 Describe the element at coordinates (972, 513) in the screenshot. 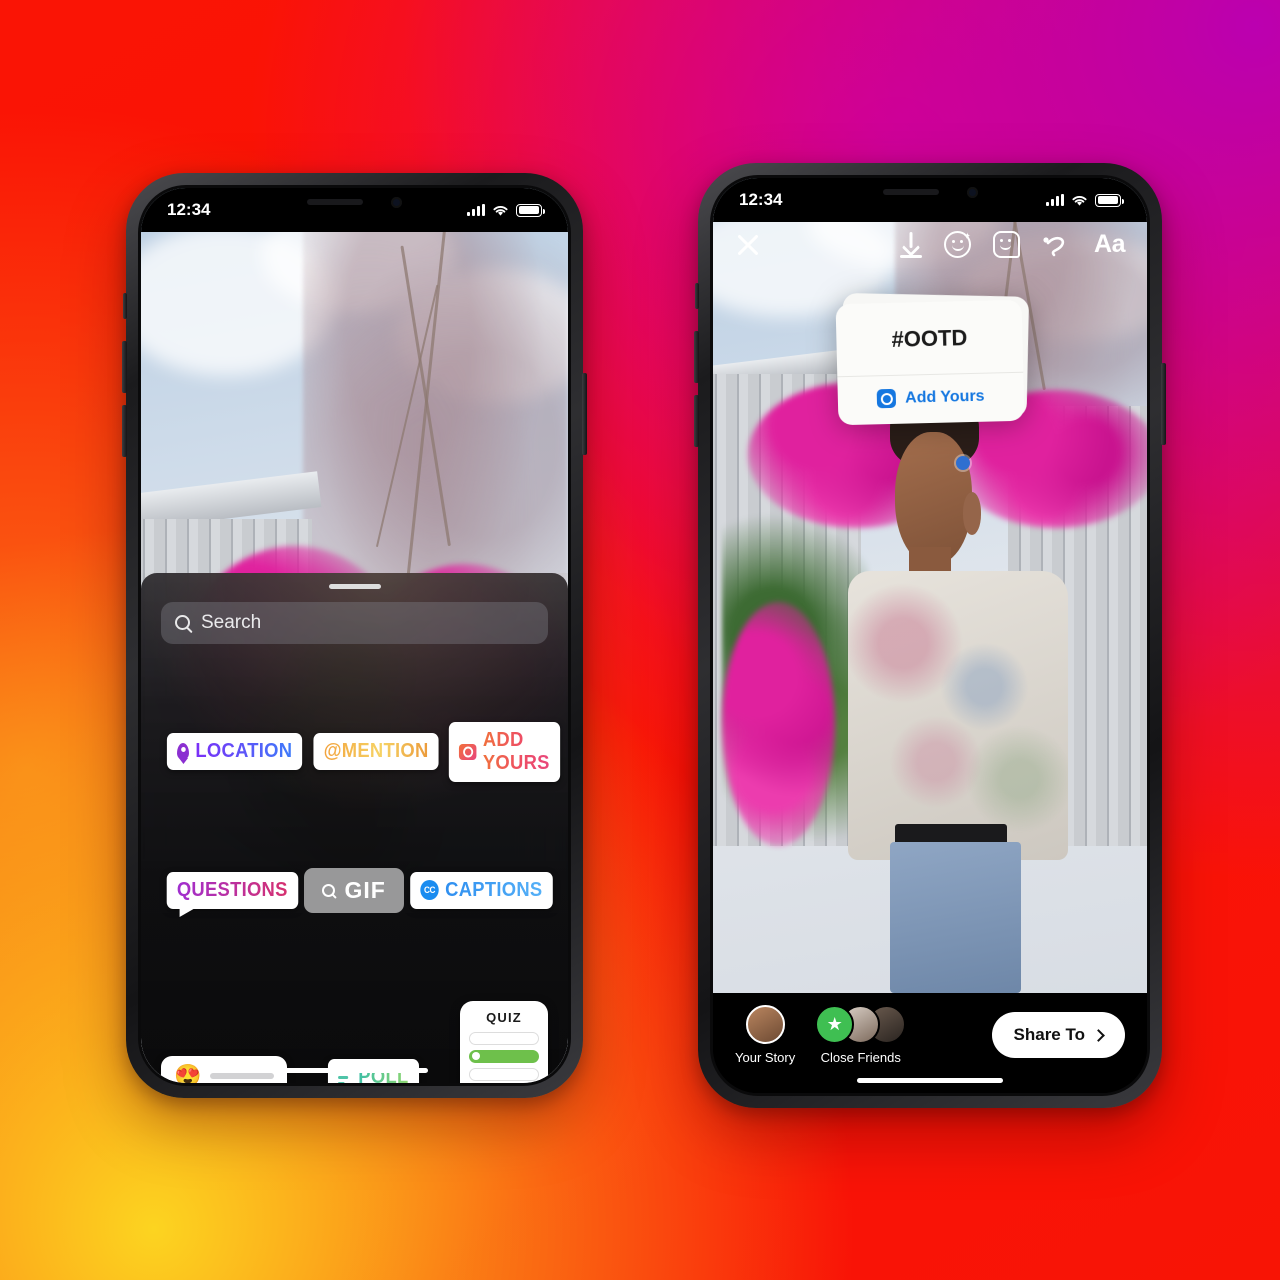

I see `ear` at that location.